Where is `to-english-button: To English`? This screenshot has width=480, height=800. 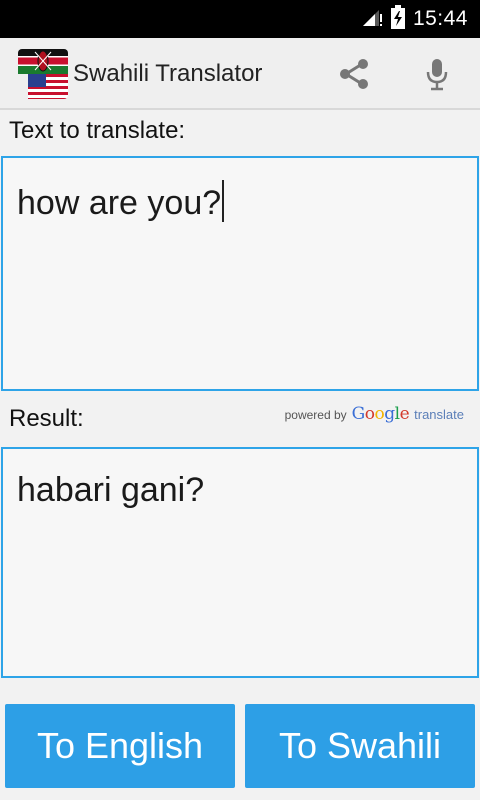
to-english-button: To English is located at coordinates (120, 746).